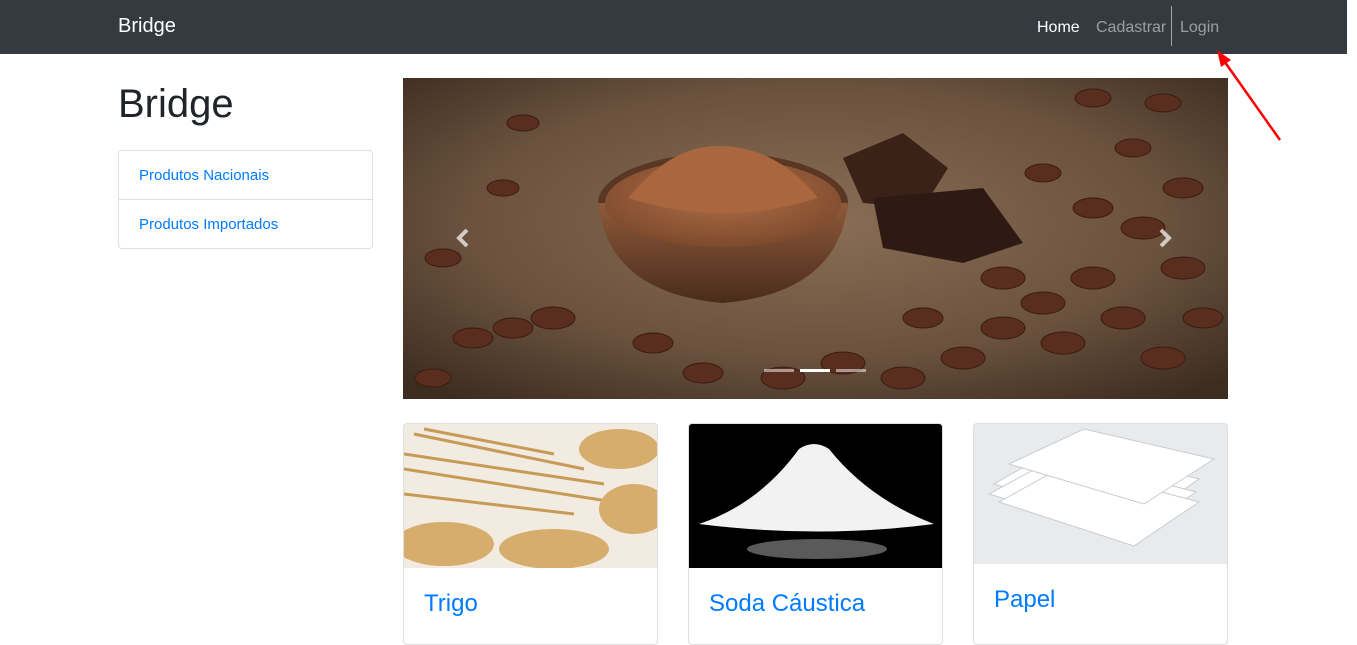 Image resolution: width=1357 pixels, height=645 pixels. Describe the element at coordinates (787, 604) in the screenshot. I see `product-title-soda-caustica: Soda Cáustica` at that location.